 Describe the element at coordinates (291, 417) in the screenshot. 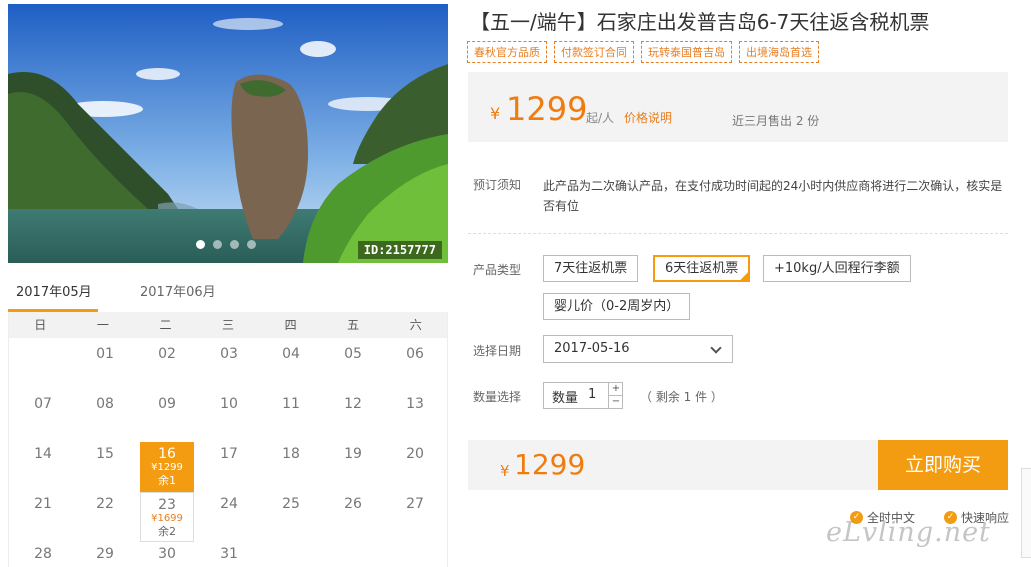

I see `calendar-day: 11` at that location.